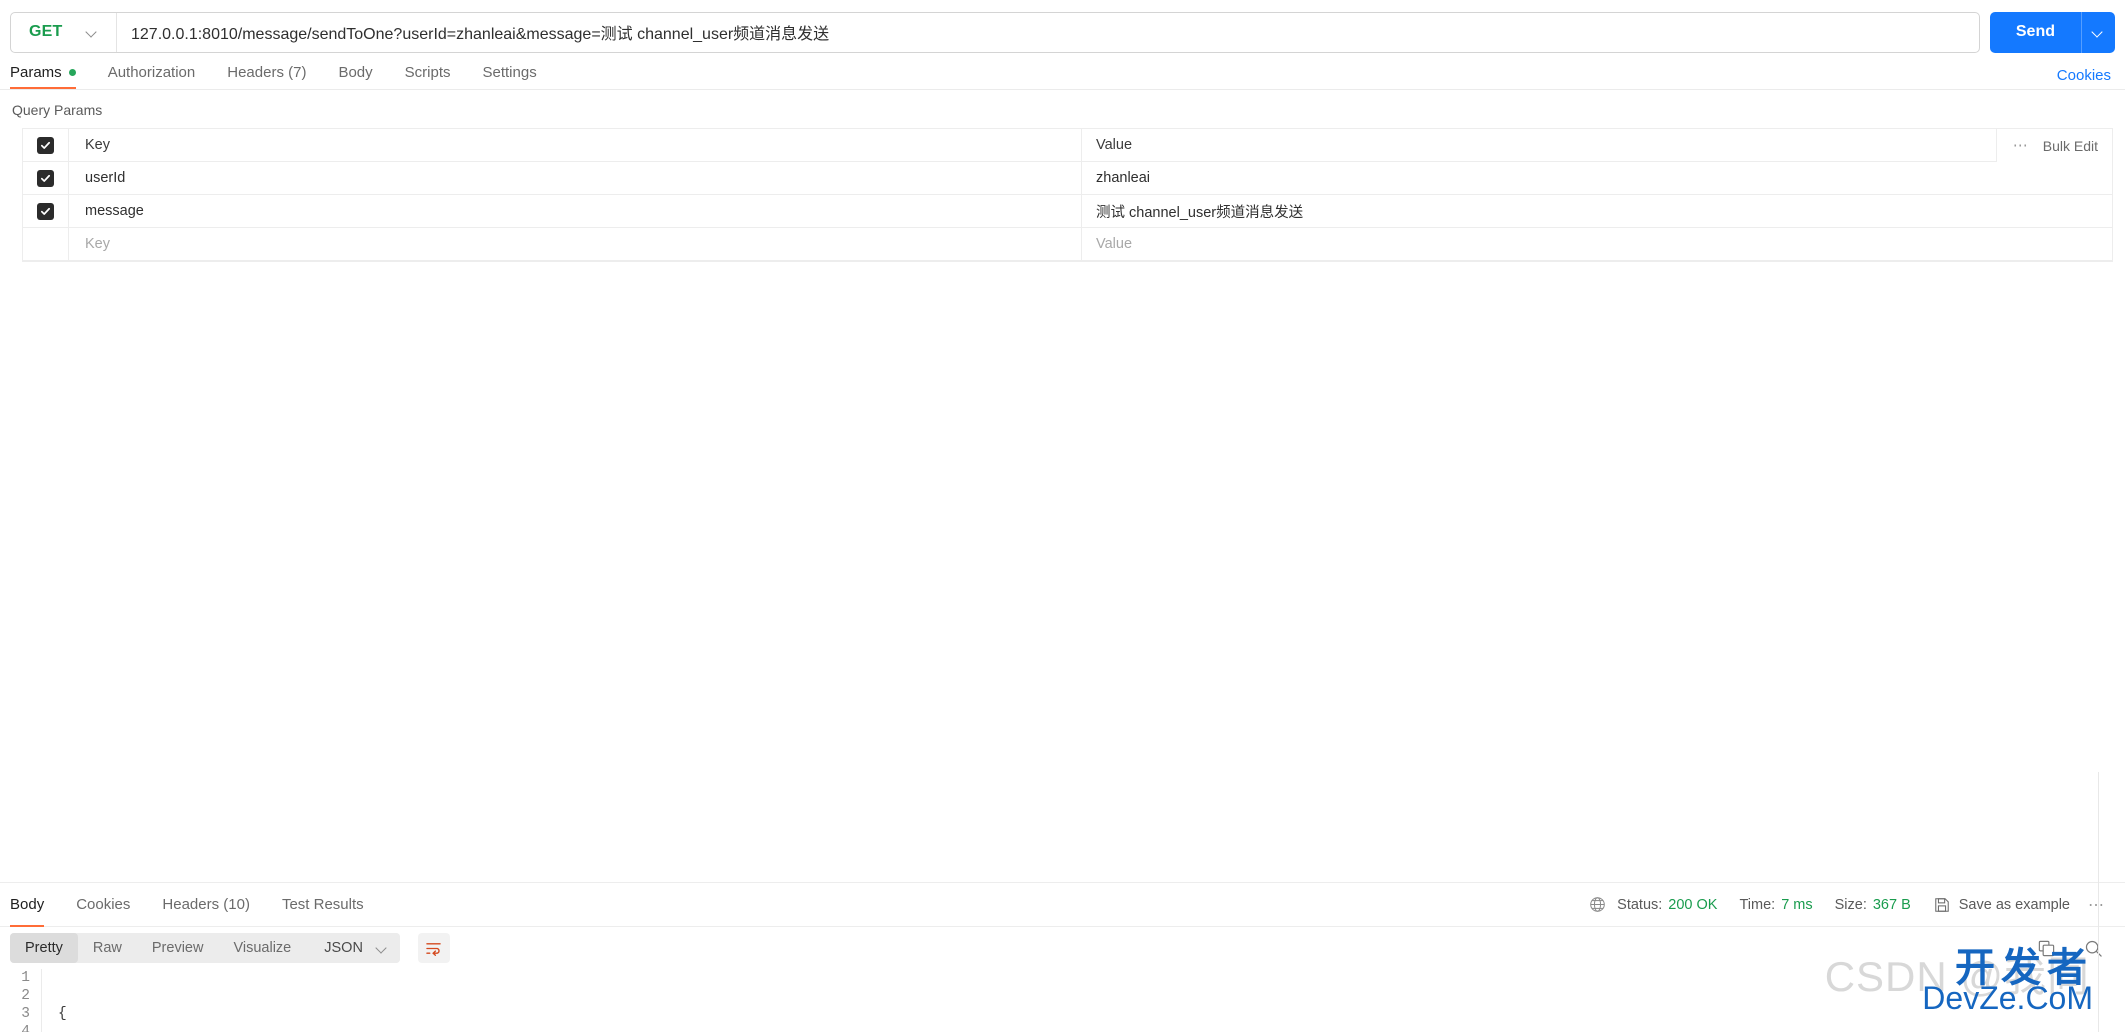 Image resolution: width=2125 pixels, height=1032 pixels. I want to click on param-key-input: message, so click(575, 211).